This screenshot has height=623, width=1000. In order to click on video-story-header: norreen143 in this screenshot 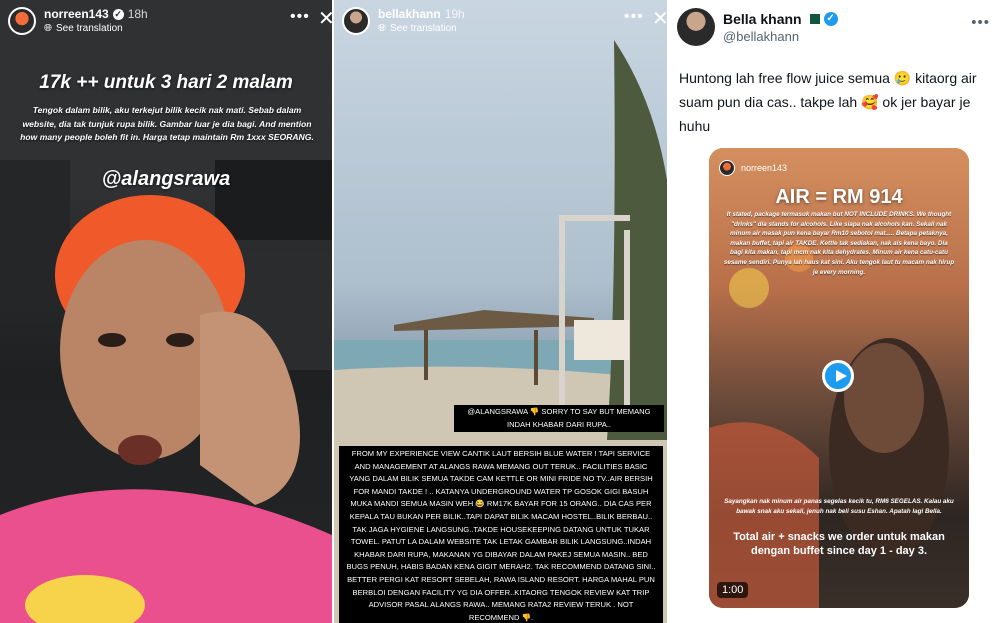, I will do `click(753, 168)`.